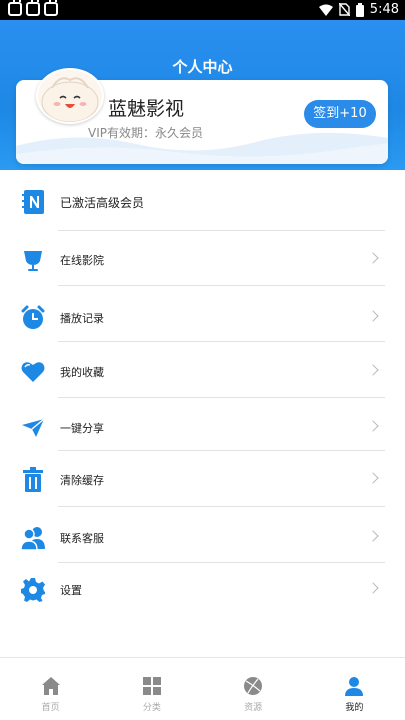 This screenshot has height=720, width=405. I want to click on menu-item-label: 播放记录, so click(82, 318).